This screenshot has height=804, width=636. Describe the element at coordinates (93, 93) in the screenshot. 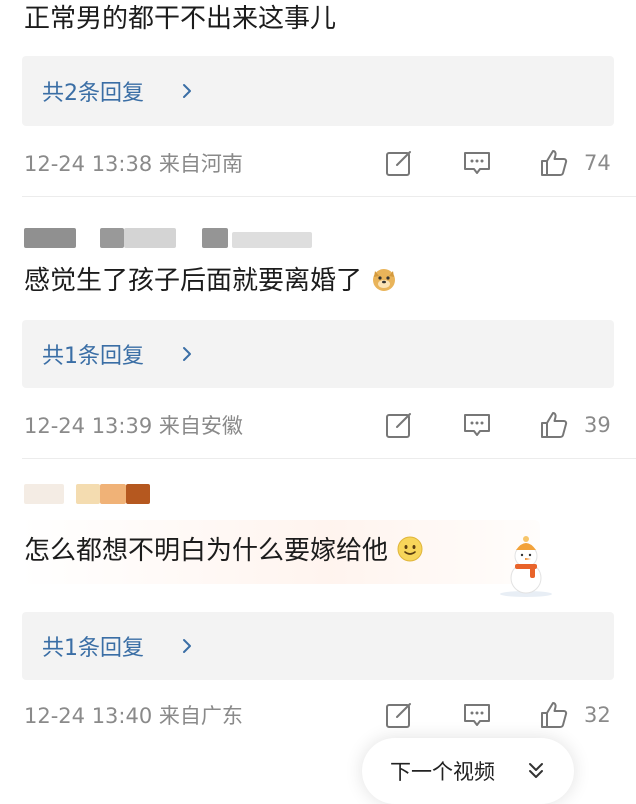

I see `reply-count-label: 共2条回复` at that location.